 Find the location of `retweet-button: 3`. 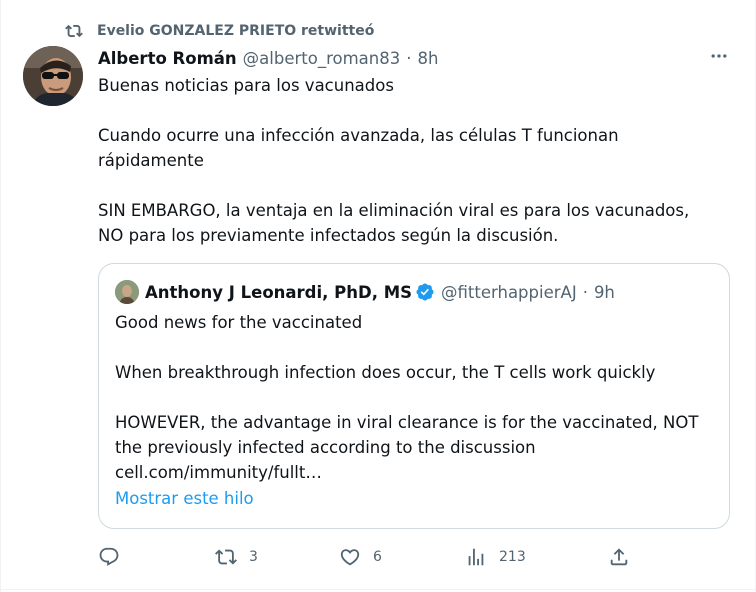

retweet-button: 3 is located at coordinates (236, 557).